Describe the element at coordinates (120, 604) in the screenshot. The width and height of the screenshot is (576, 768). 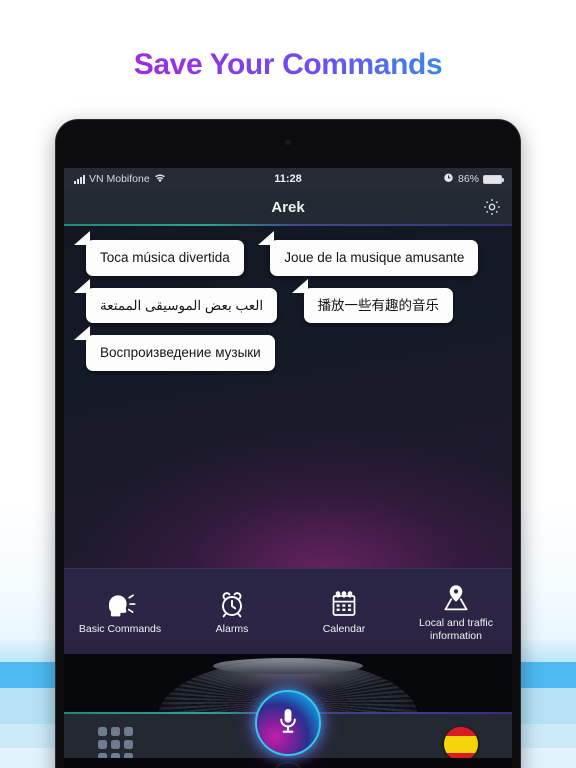
I see `speaking-head-icon` at that location.